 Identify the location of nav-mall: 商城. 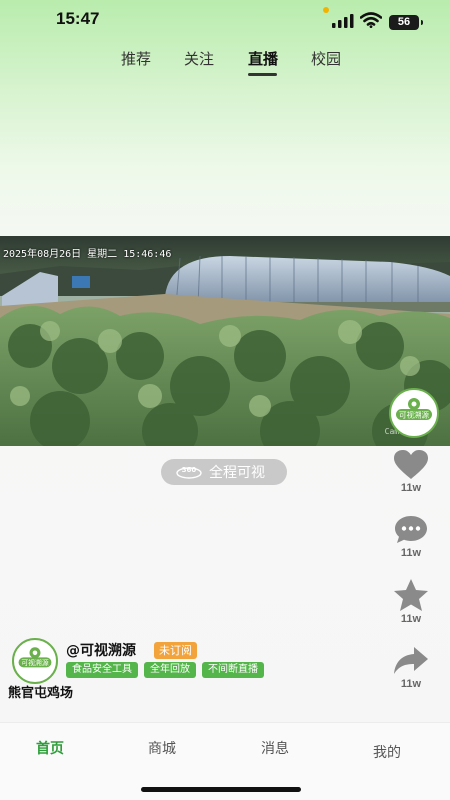
(162, 748).